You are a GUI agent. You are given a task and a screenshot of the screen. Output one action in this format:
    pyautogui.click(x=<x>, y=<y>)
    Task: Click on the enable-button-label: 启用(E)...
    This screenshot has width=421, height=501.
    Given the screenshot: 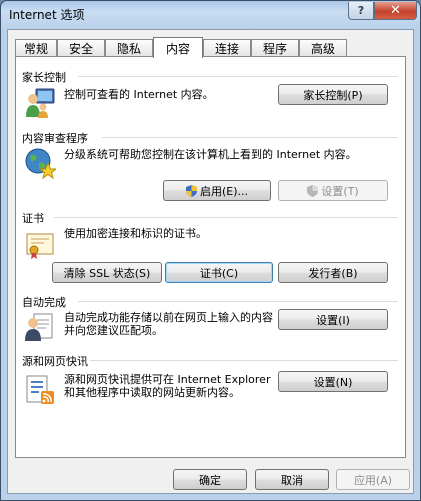 What is the action you would take?
    pyautogui.click(x=224, y=191)
    